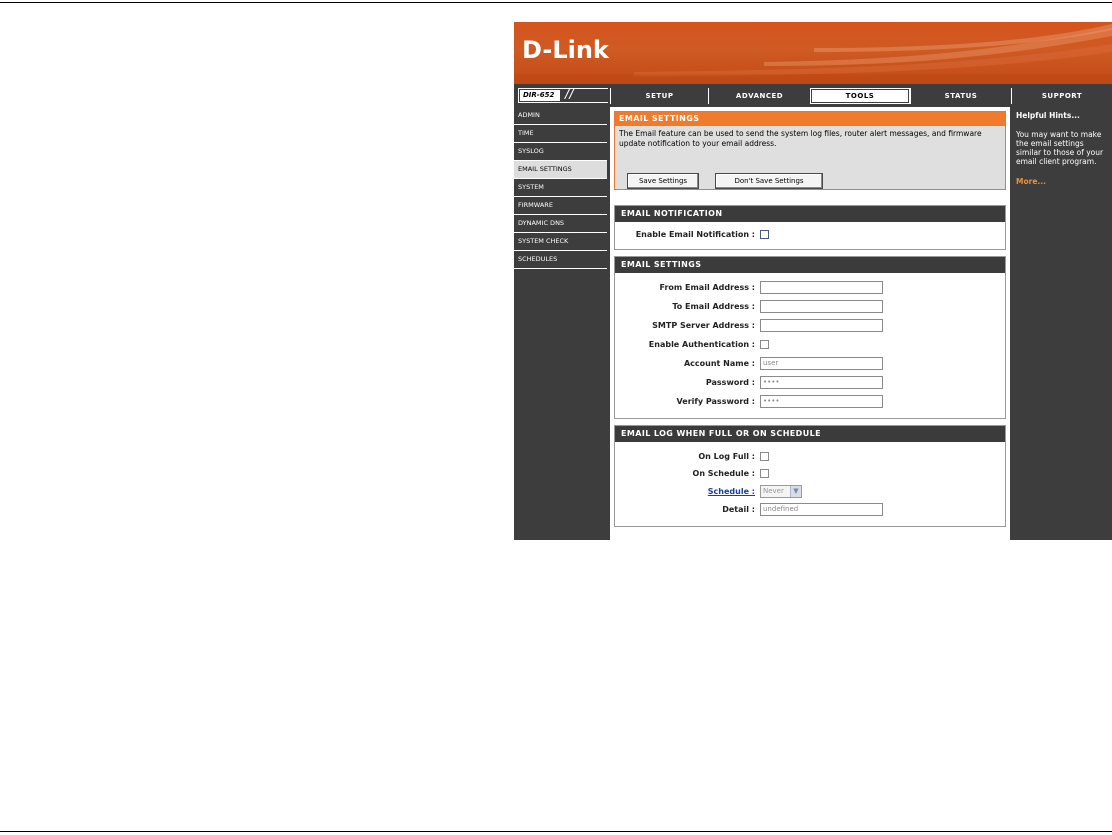 This screenshot has height=835, width=1112. What do you see at coordinates (703, 325) in the screenshot?
I see `smtp-server-label: SMTP Server Address :` at bounding box center [703, 325].